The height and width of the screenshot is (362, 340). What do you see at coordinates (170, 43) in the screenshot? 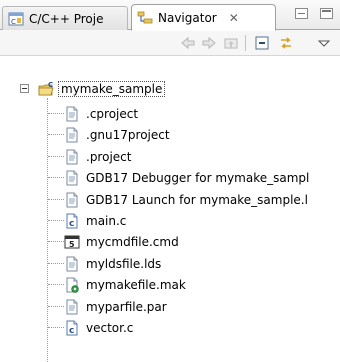
I see `navigator-toolbar` at bounding box center [170, 43].